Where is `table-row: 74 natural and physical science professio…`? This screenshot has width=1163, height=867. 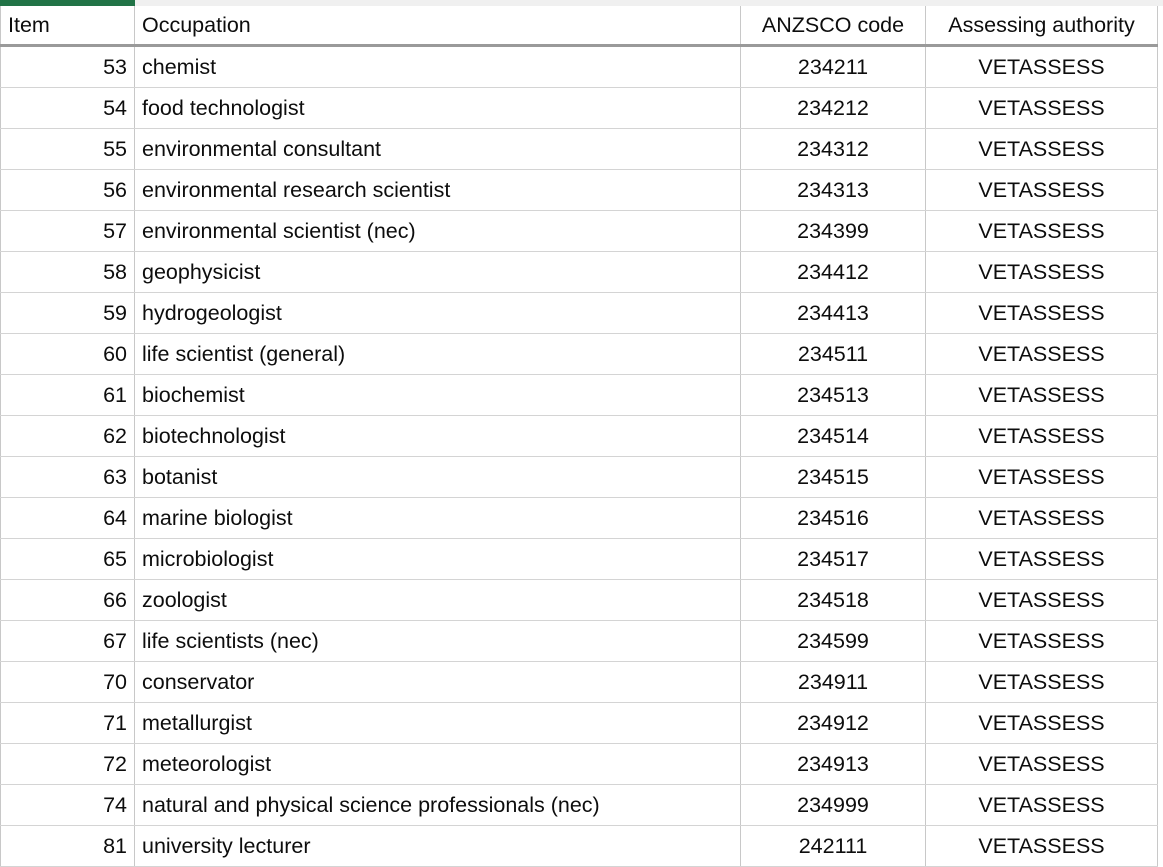
table-row: 74 natural and physical science professio… is located at coordinates (579, 805).